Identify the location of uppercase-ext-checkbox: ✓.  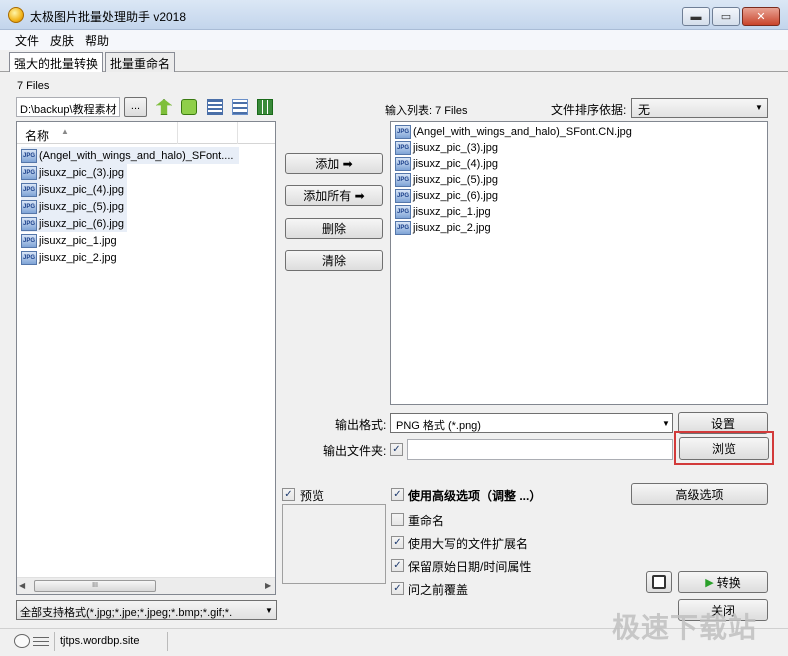
(397, 542).